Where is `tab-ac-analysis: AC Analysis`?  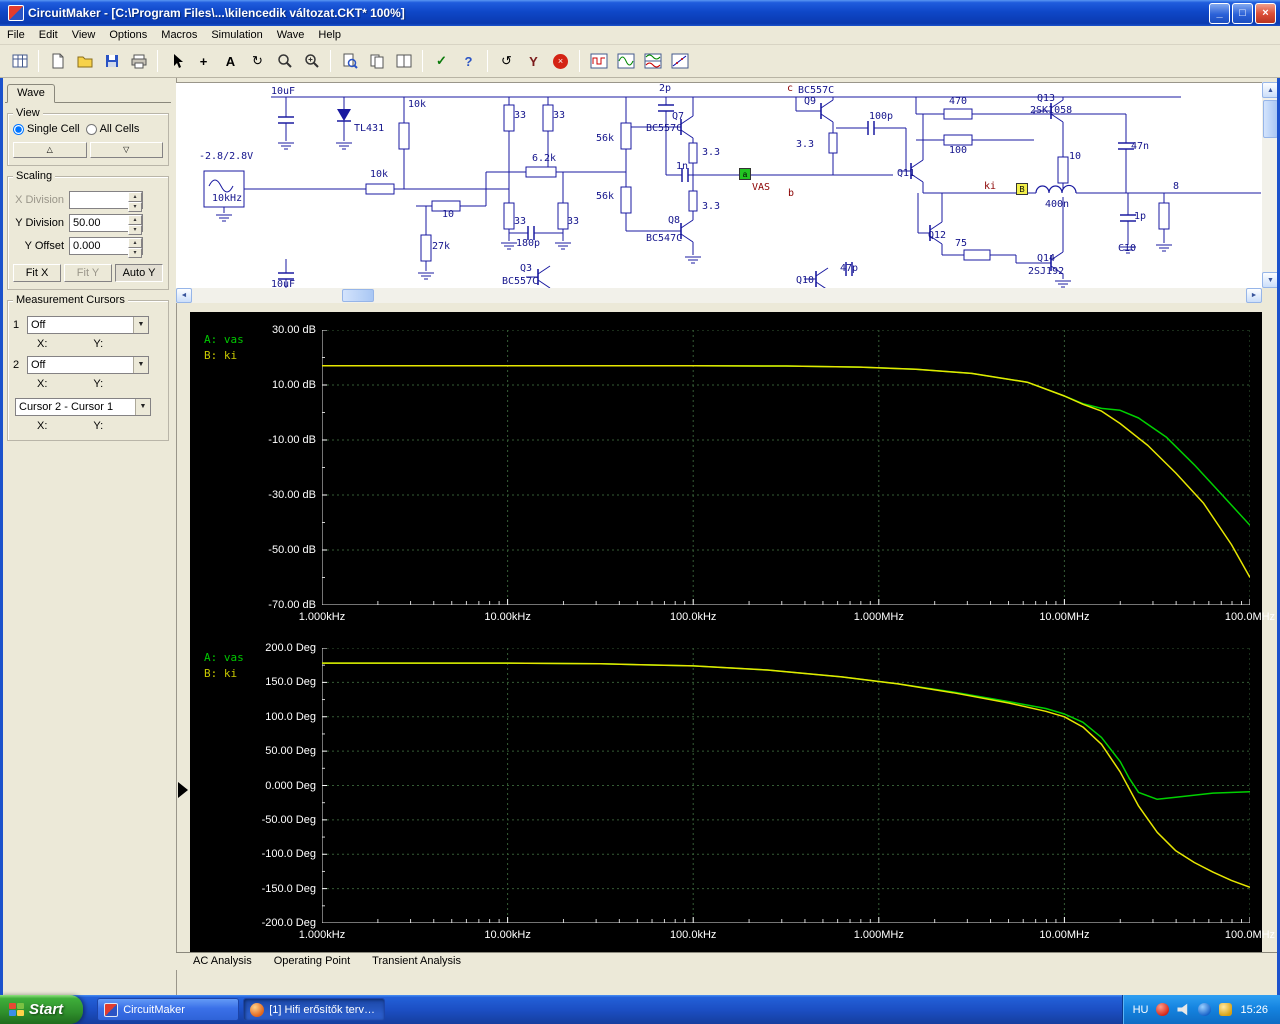
tab-ac-analysis: AC Analysis is located at coordinates (222, 961).